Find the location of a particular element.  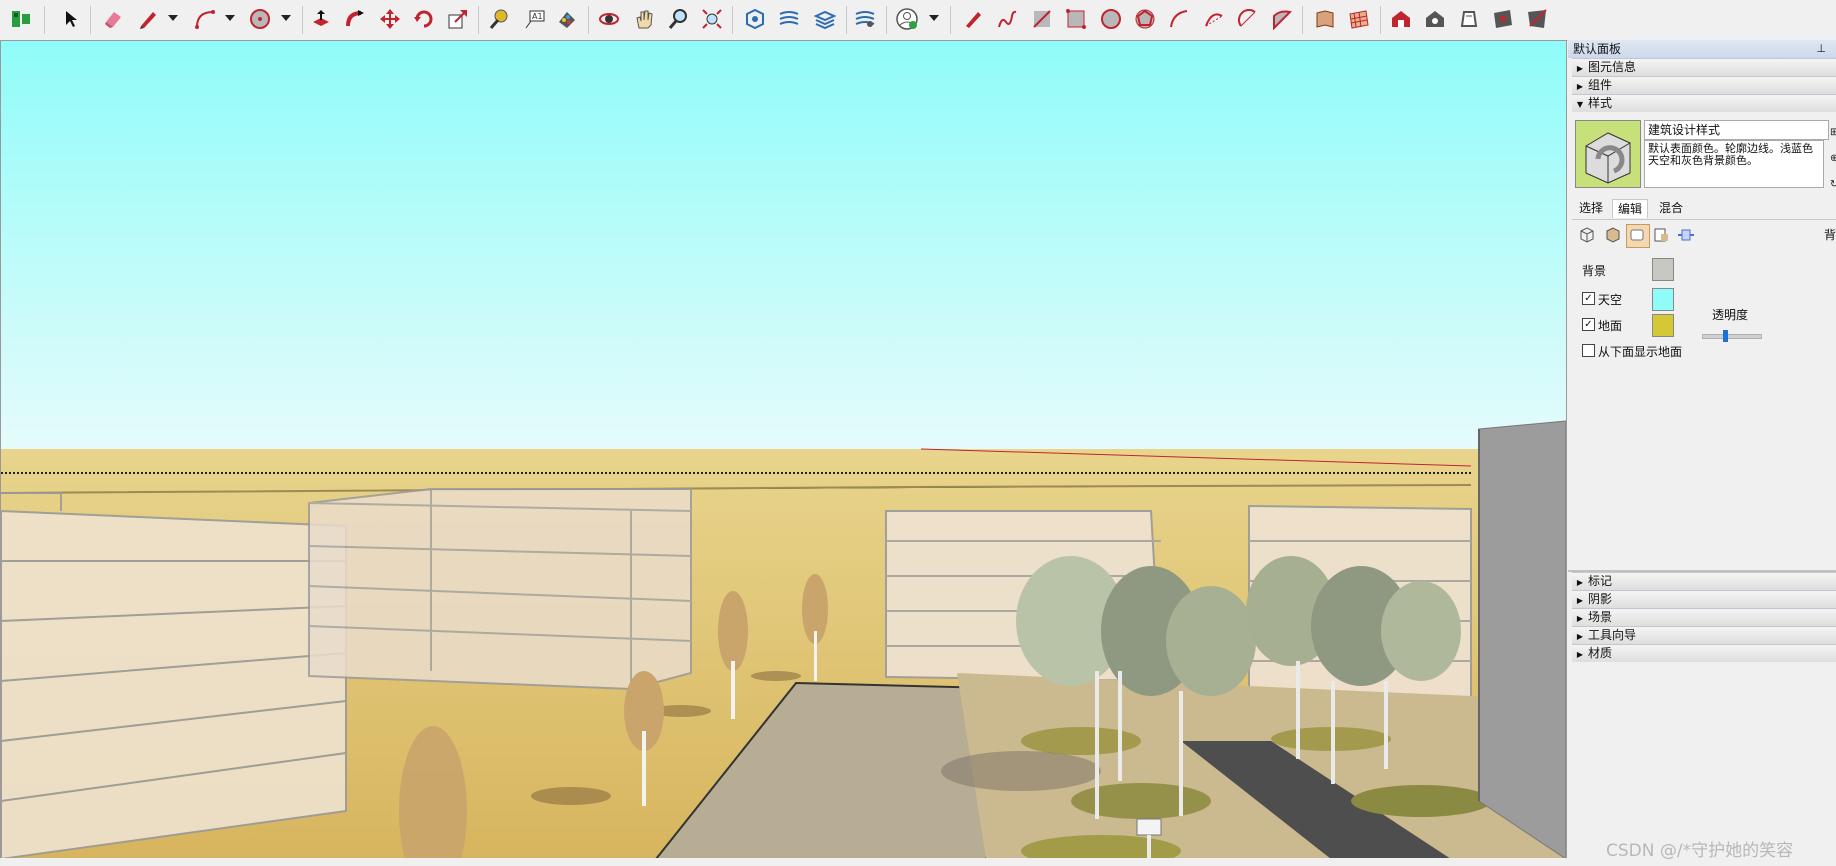

tab-mix: 混合 is located at coordinates (1671, 208).